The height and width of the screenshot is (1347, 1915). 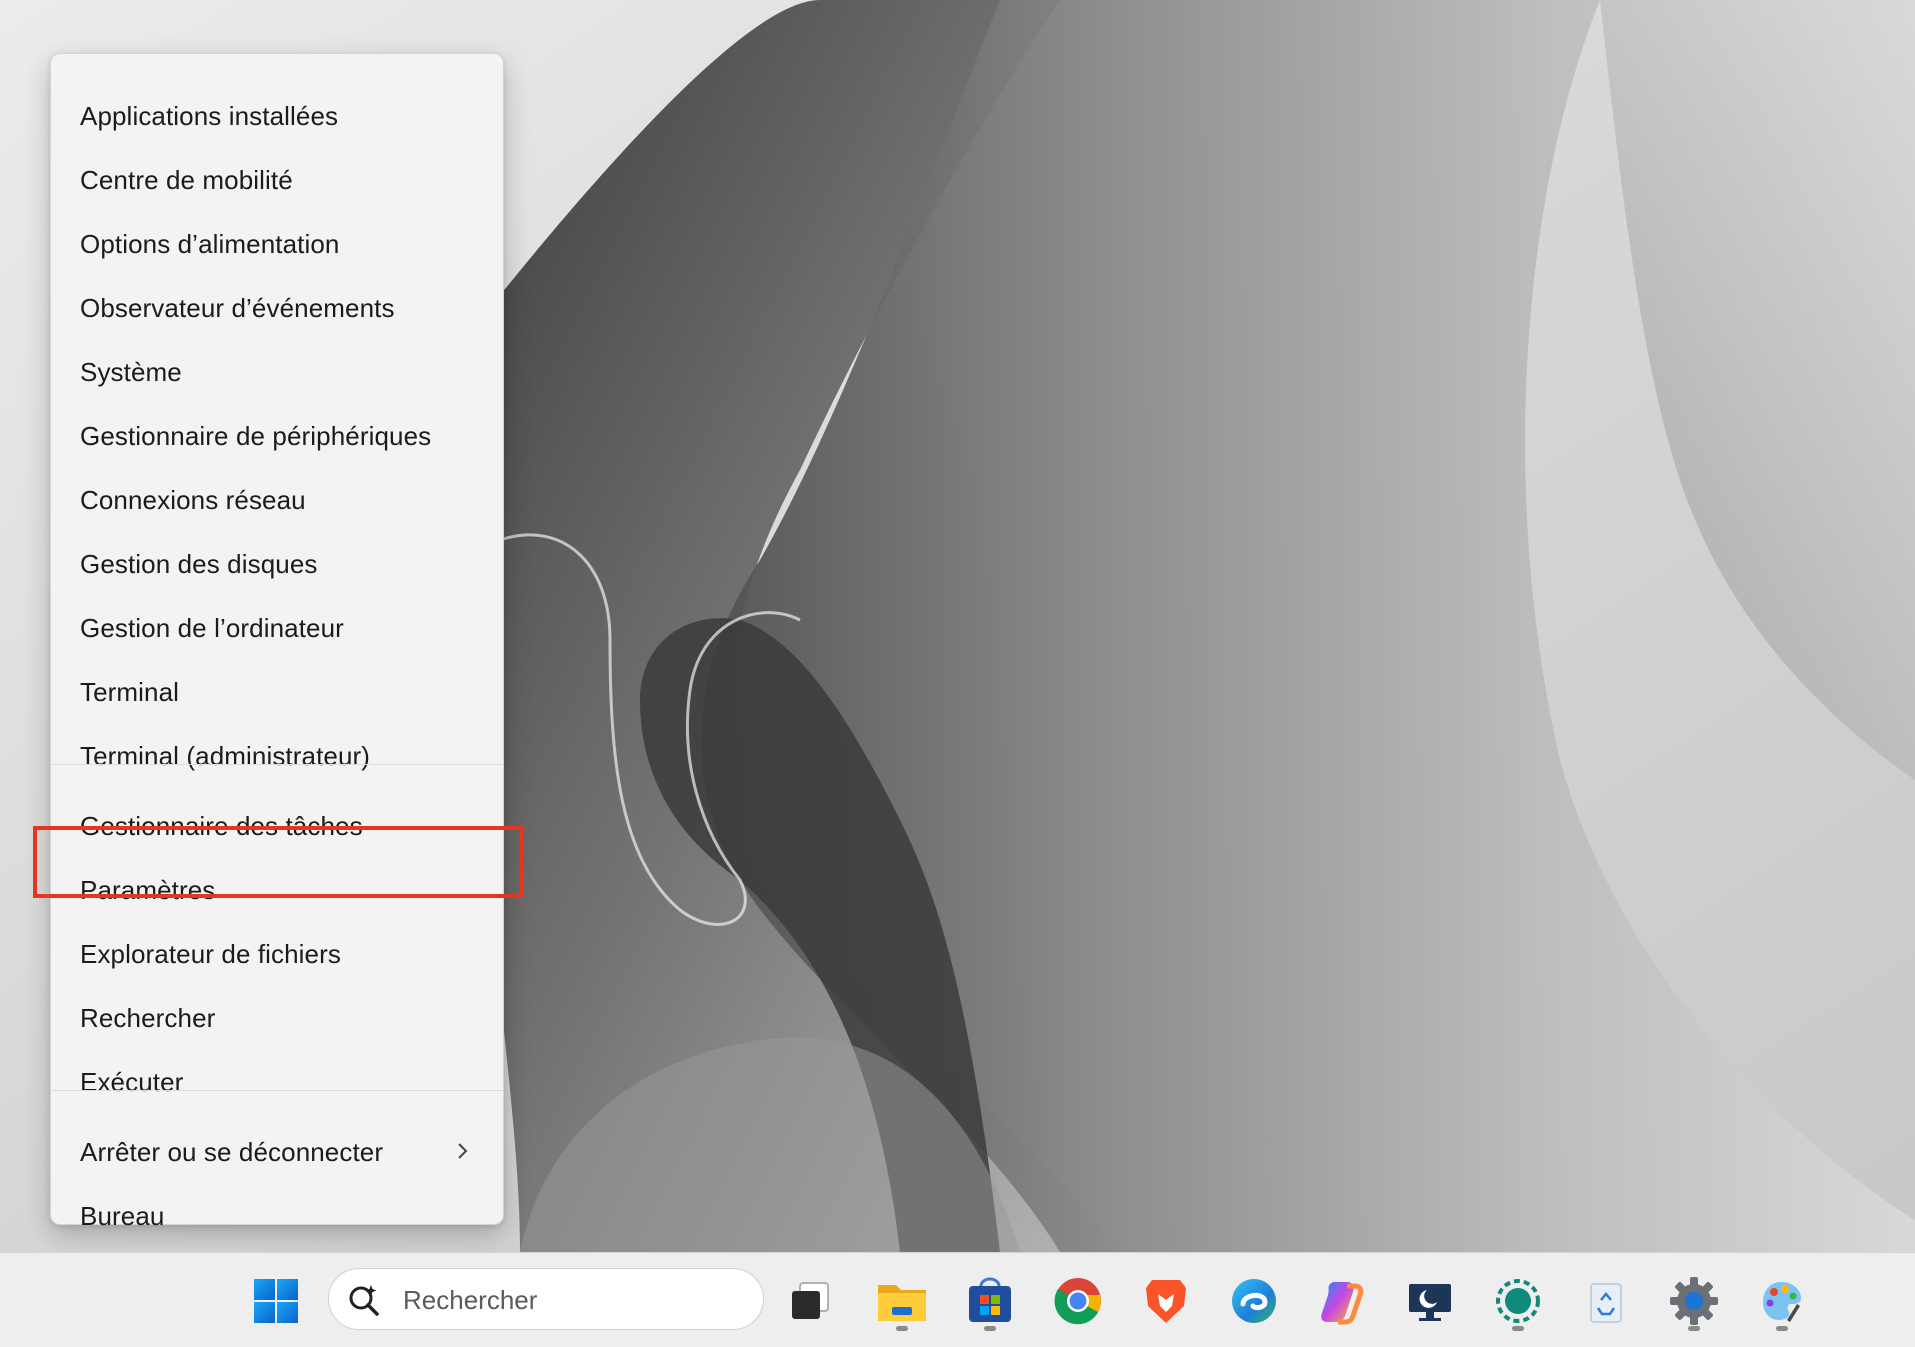 What do you see at coordinates (212, 627) in the screenshot?
I see `menu-item-label: Gestion de l’ordinateur` at bounding box center [212, 627].